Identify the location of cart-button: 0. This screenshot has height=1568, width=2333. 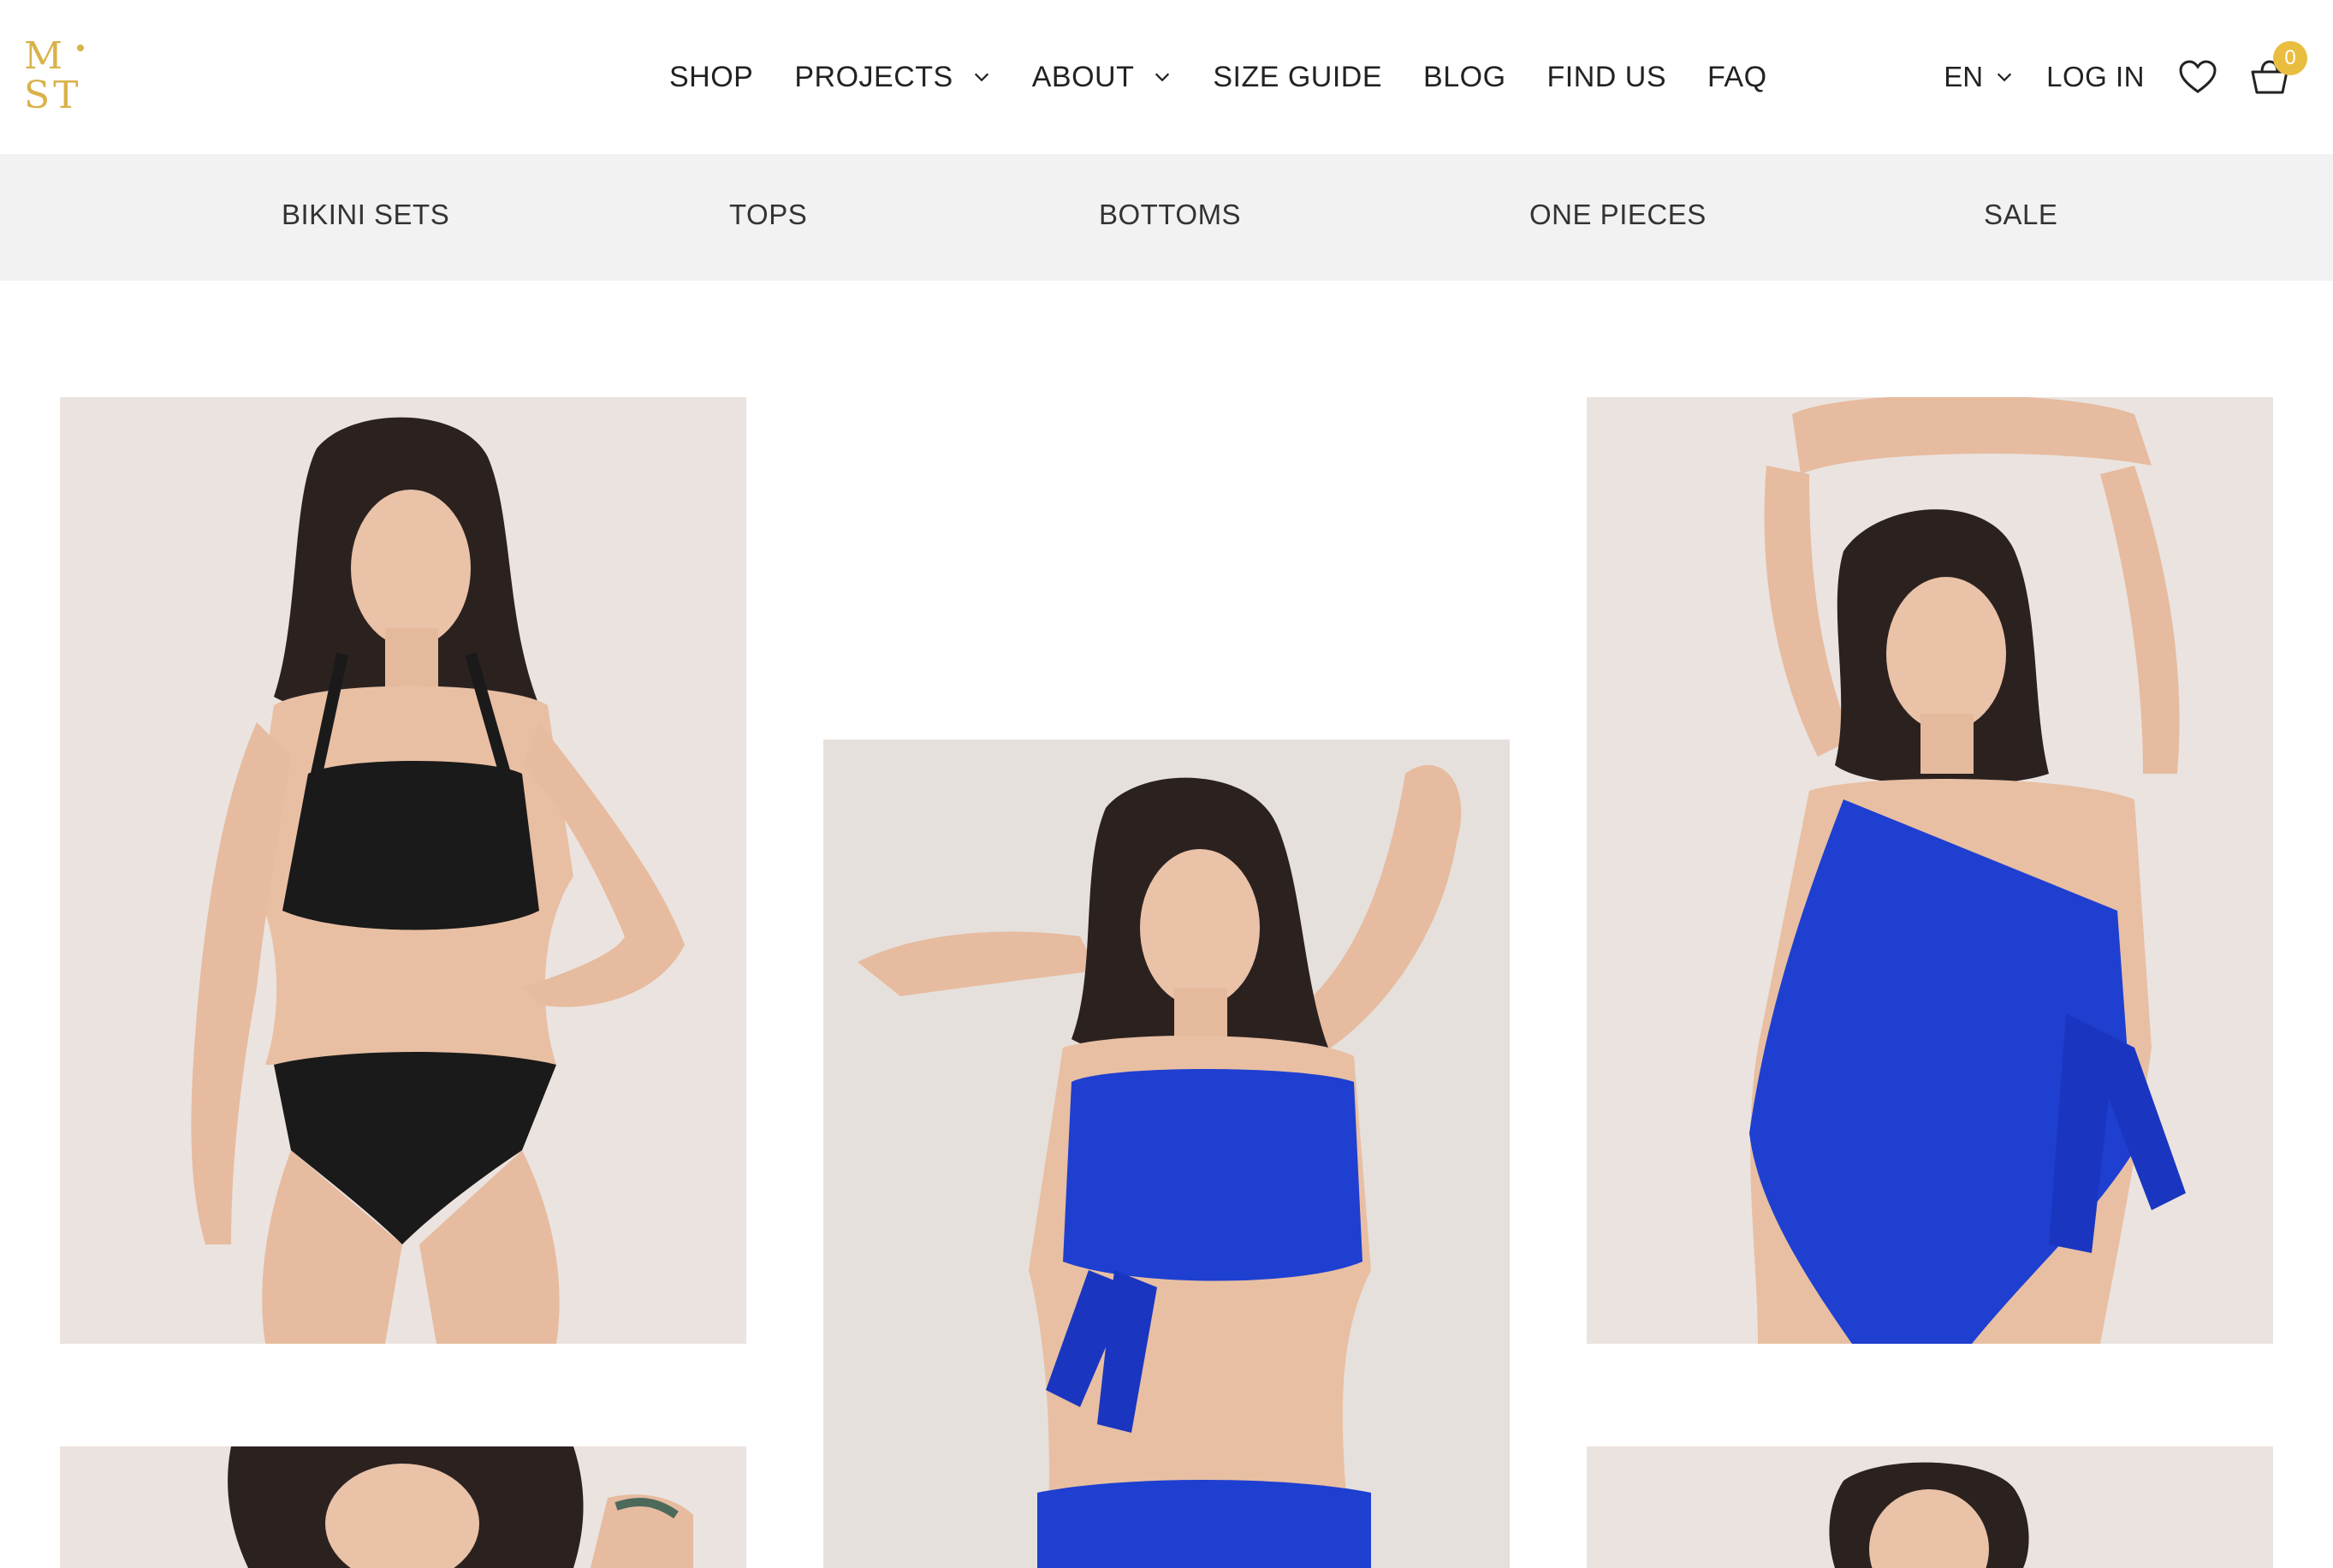
(2278, 69).